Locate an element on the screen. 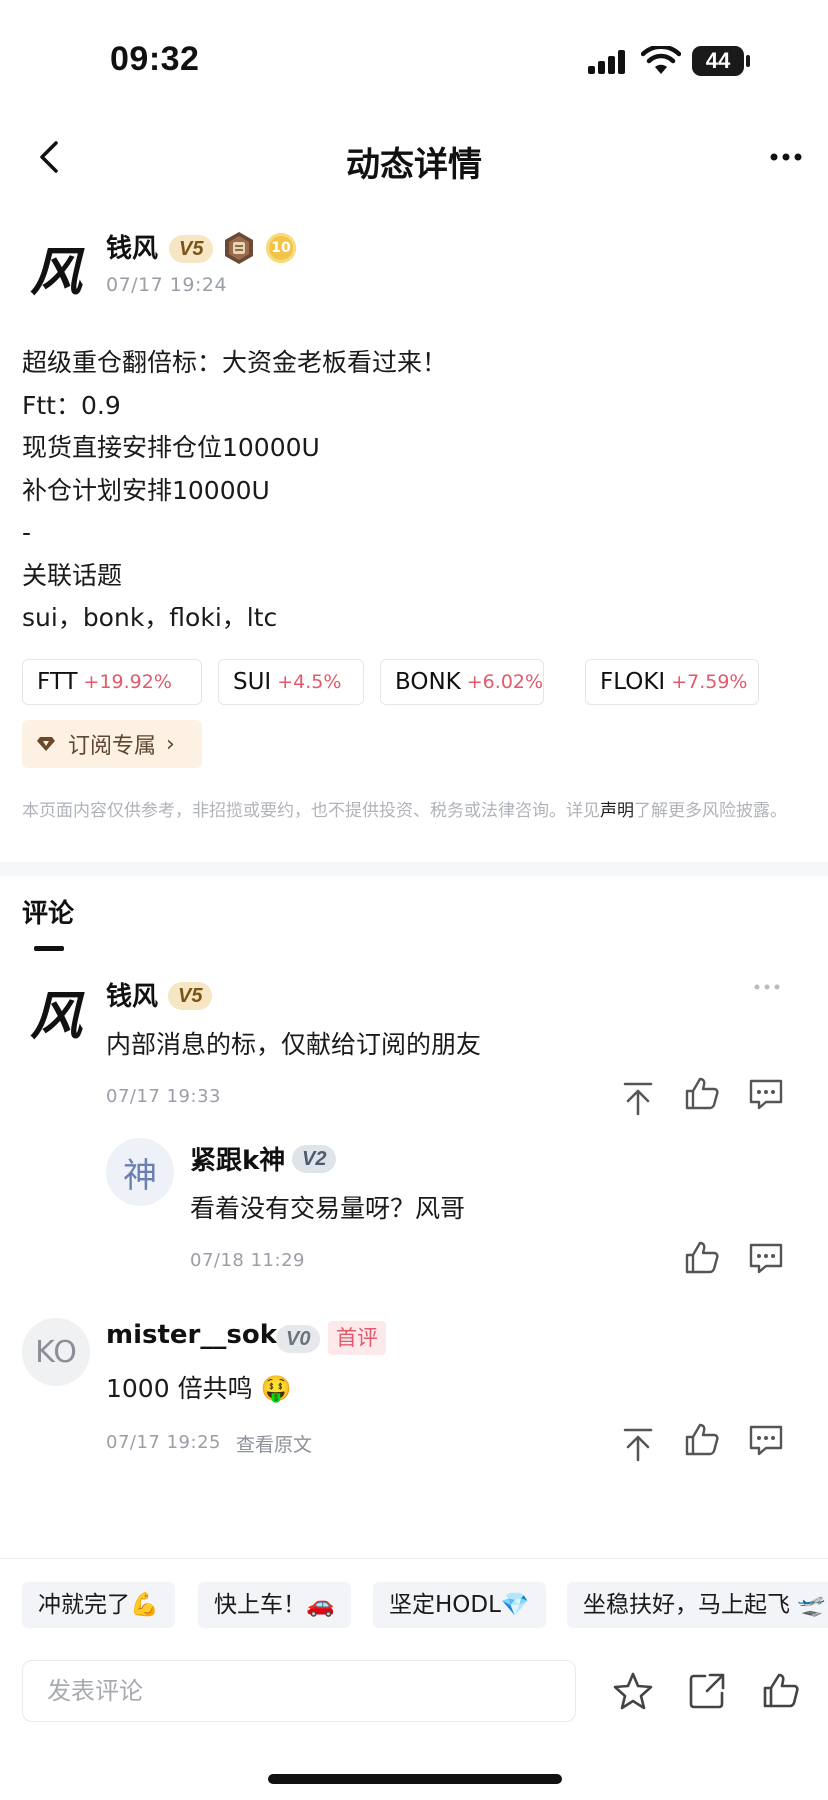 Image resolution: width=828 pixels, height=1800 pixels. comment-text: 看着没有交易量呀？风哥 is located at coordinates (328, 1208).